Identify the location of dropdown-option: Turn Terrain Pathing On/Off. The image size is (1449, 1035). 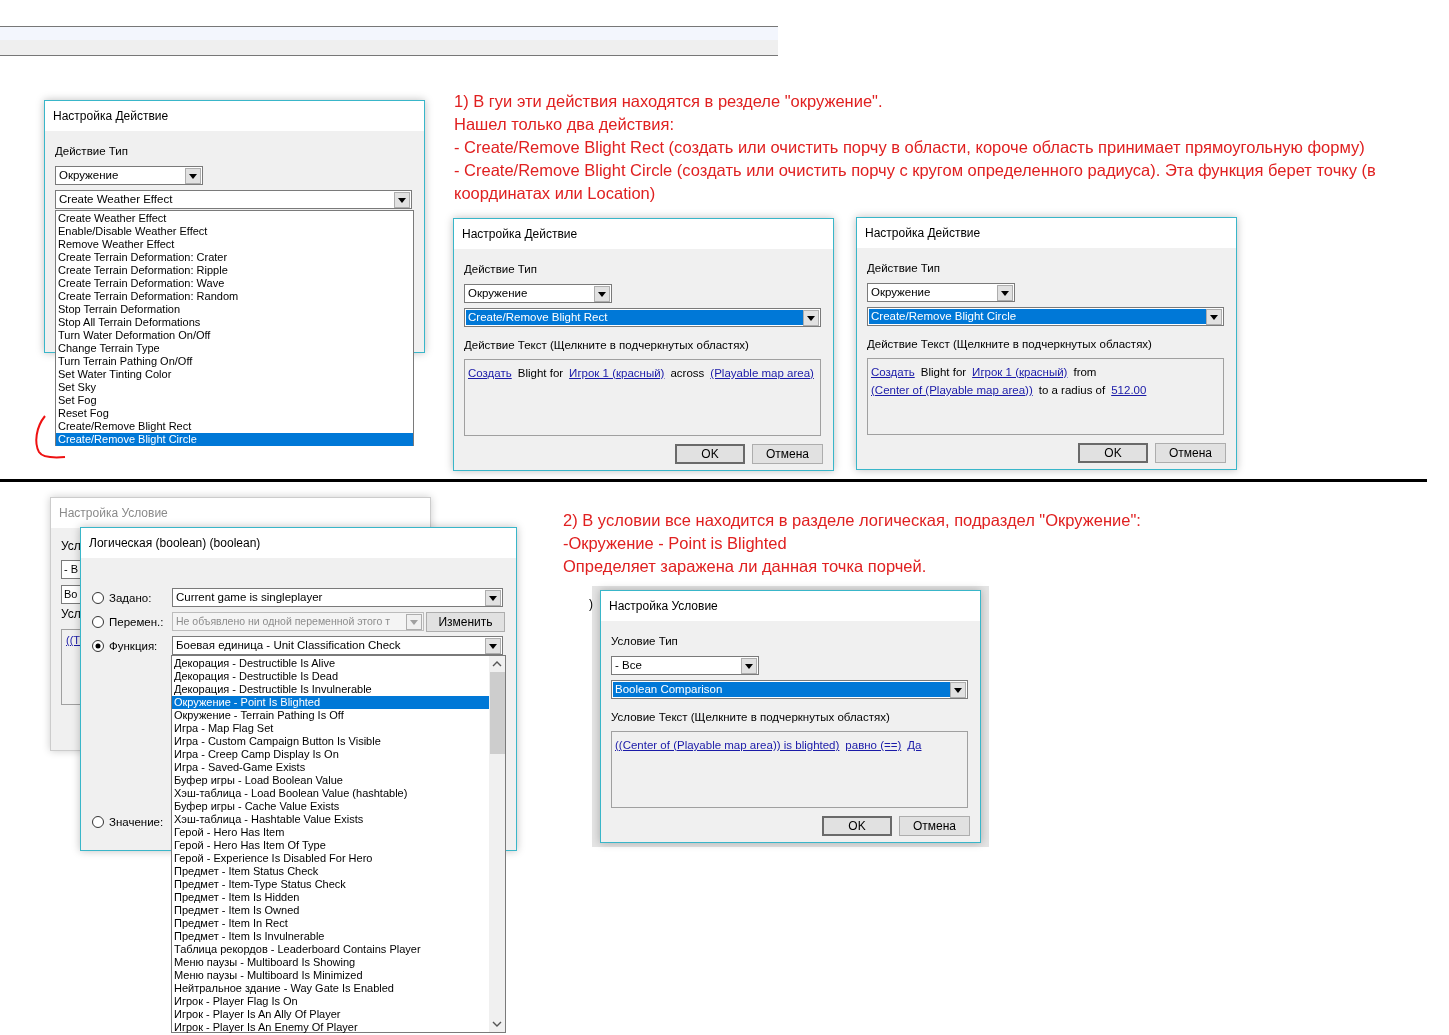
(234, 361).